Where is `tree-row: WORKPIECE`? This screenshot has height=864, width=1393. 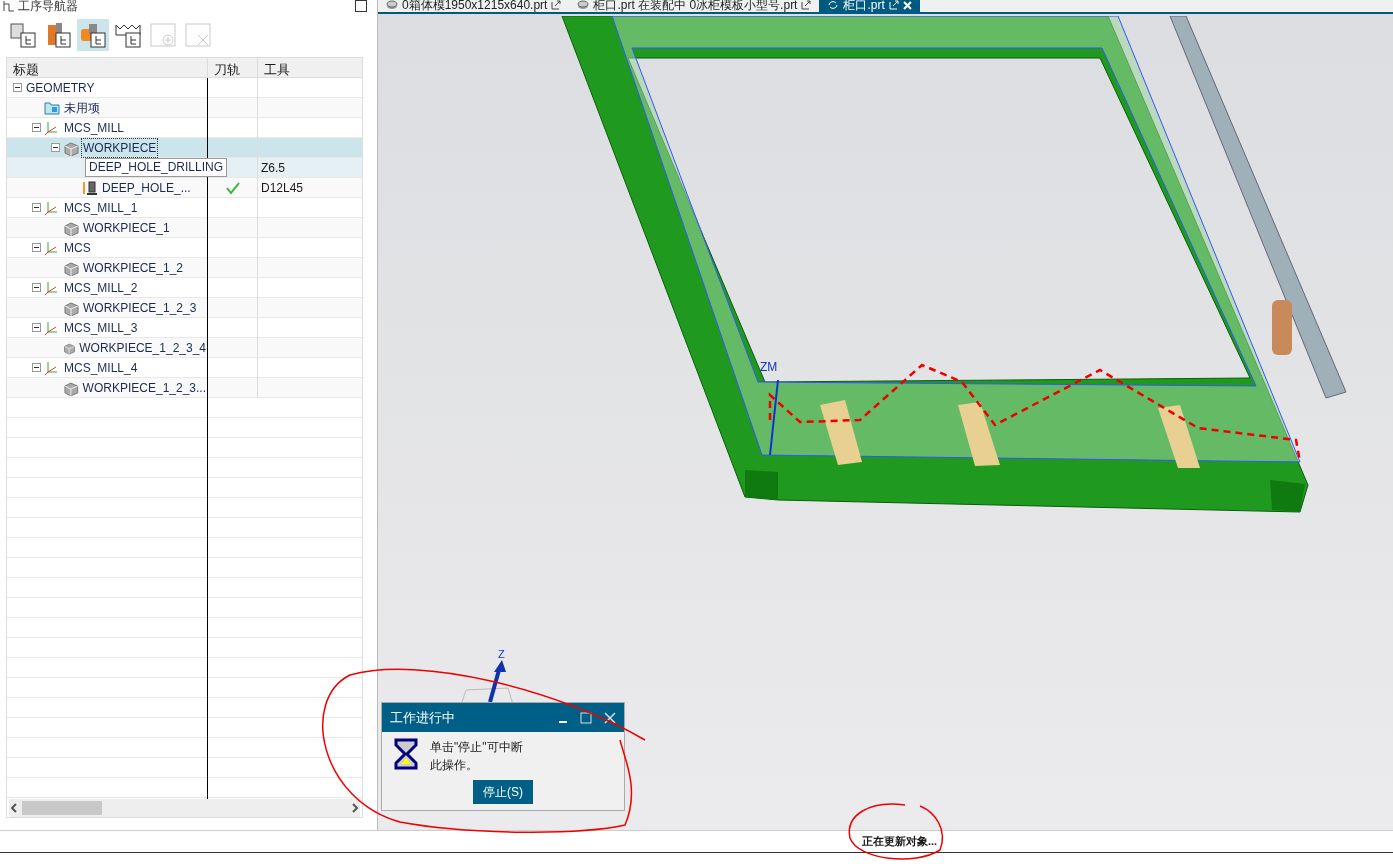 tree-row: WORKPIECE is located at coordinates (184, 148).